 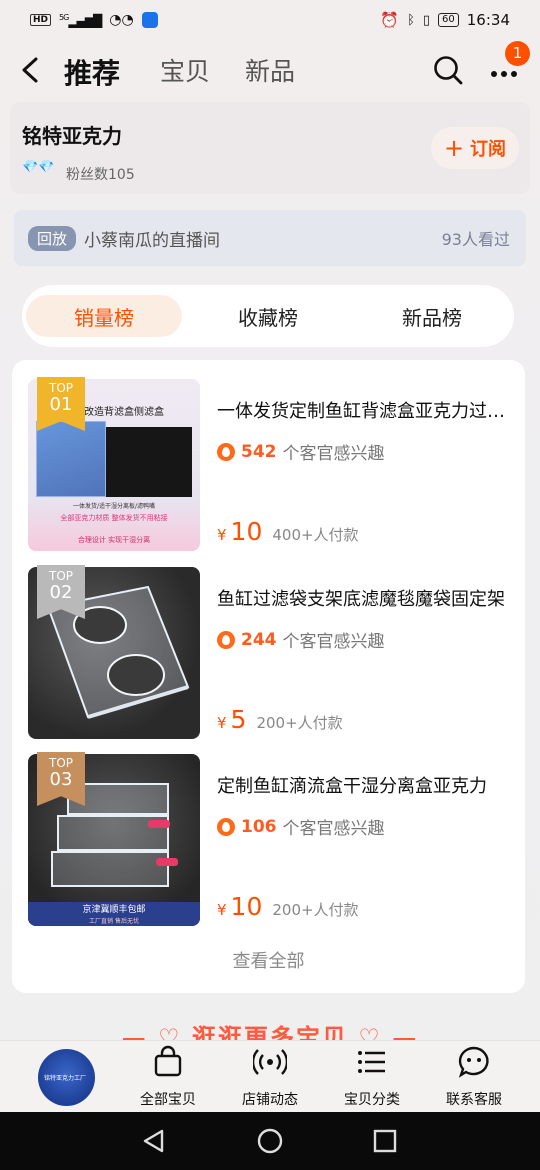 I want to click on rank-tabs: 销量榜 收藏榜 新品榜, so click(x=268, y=316).